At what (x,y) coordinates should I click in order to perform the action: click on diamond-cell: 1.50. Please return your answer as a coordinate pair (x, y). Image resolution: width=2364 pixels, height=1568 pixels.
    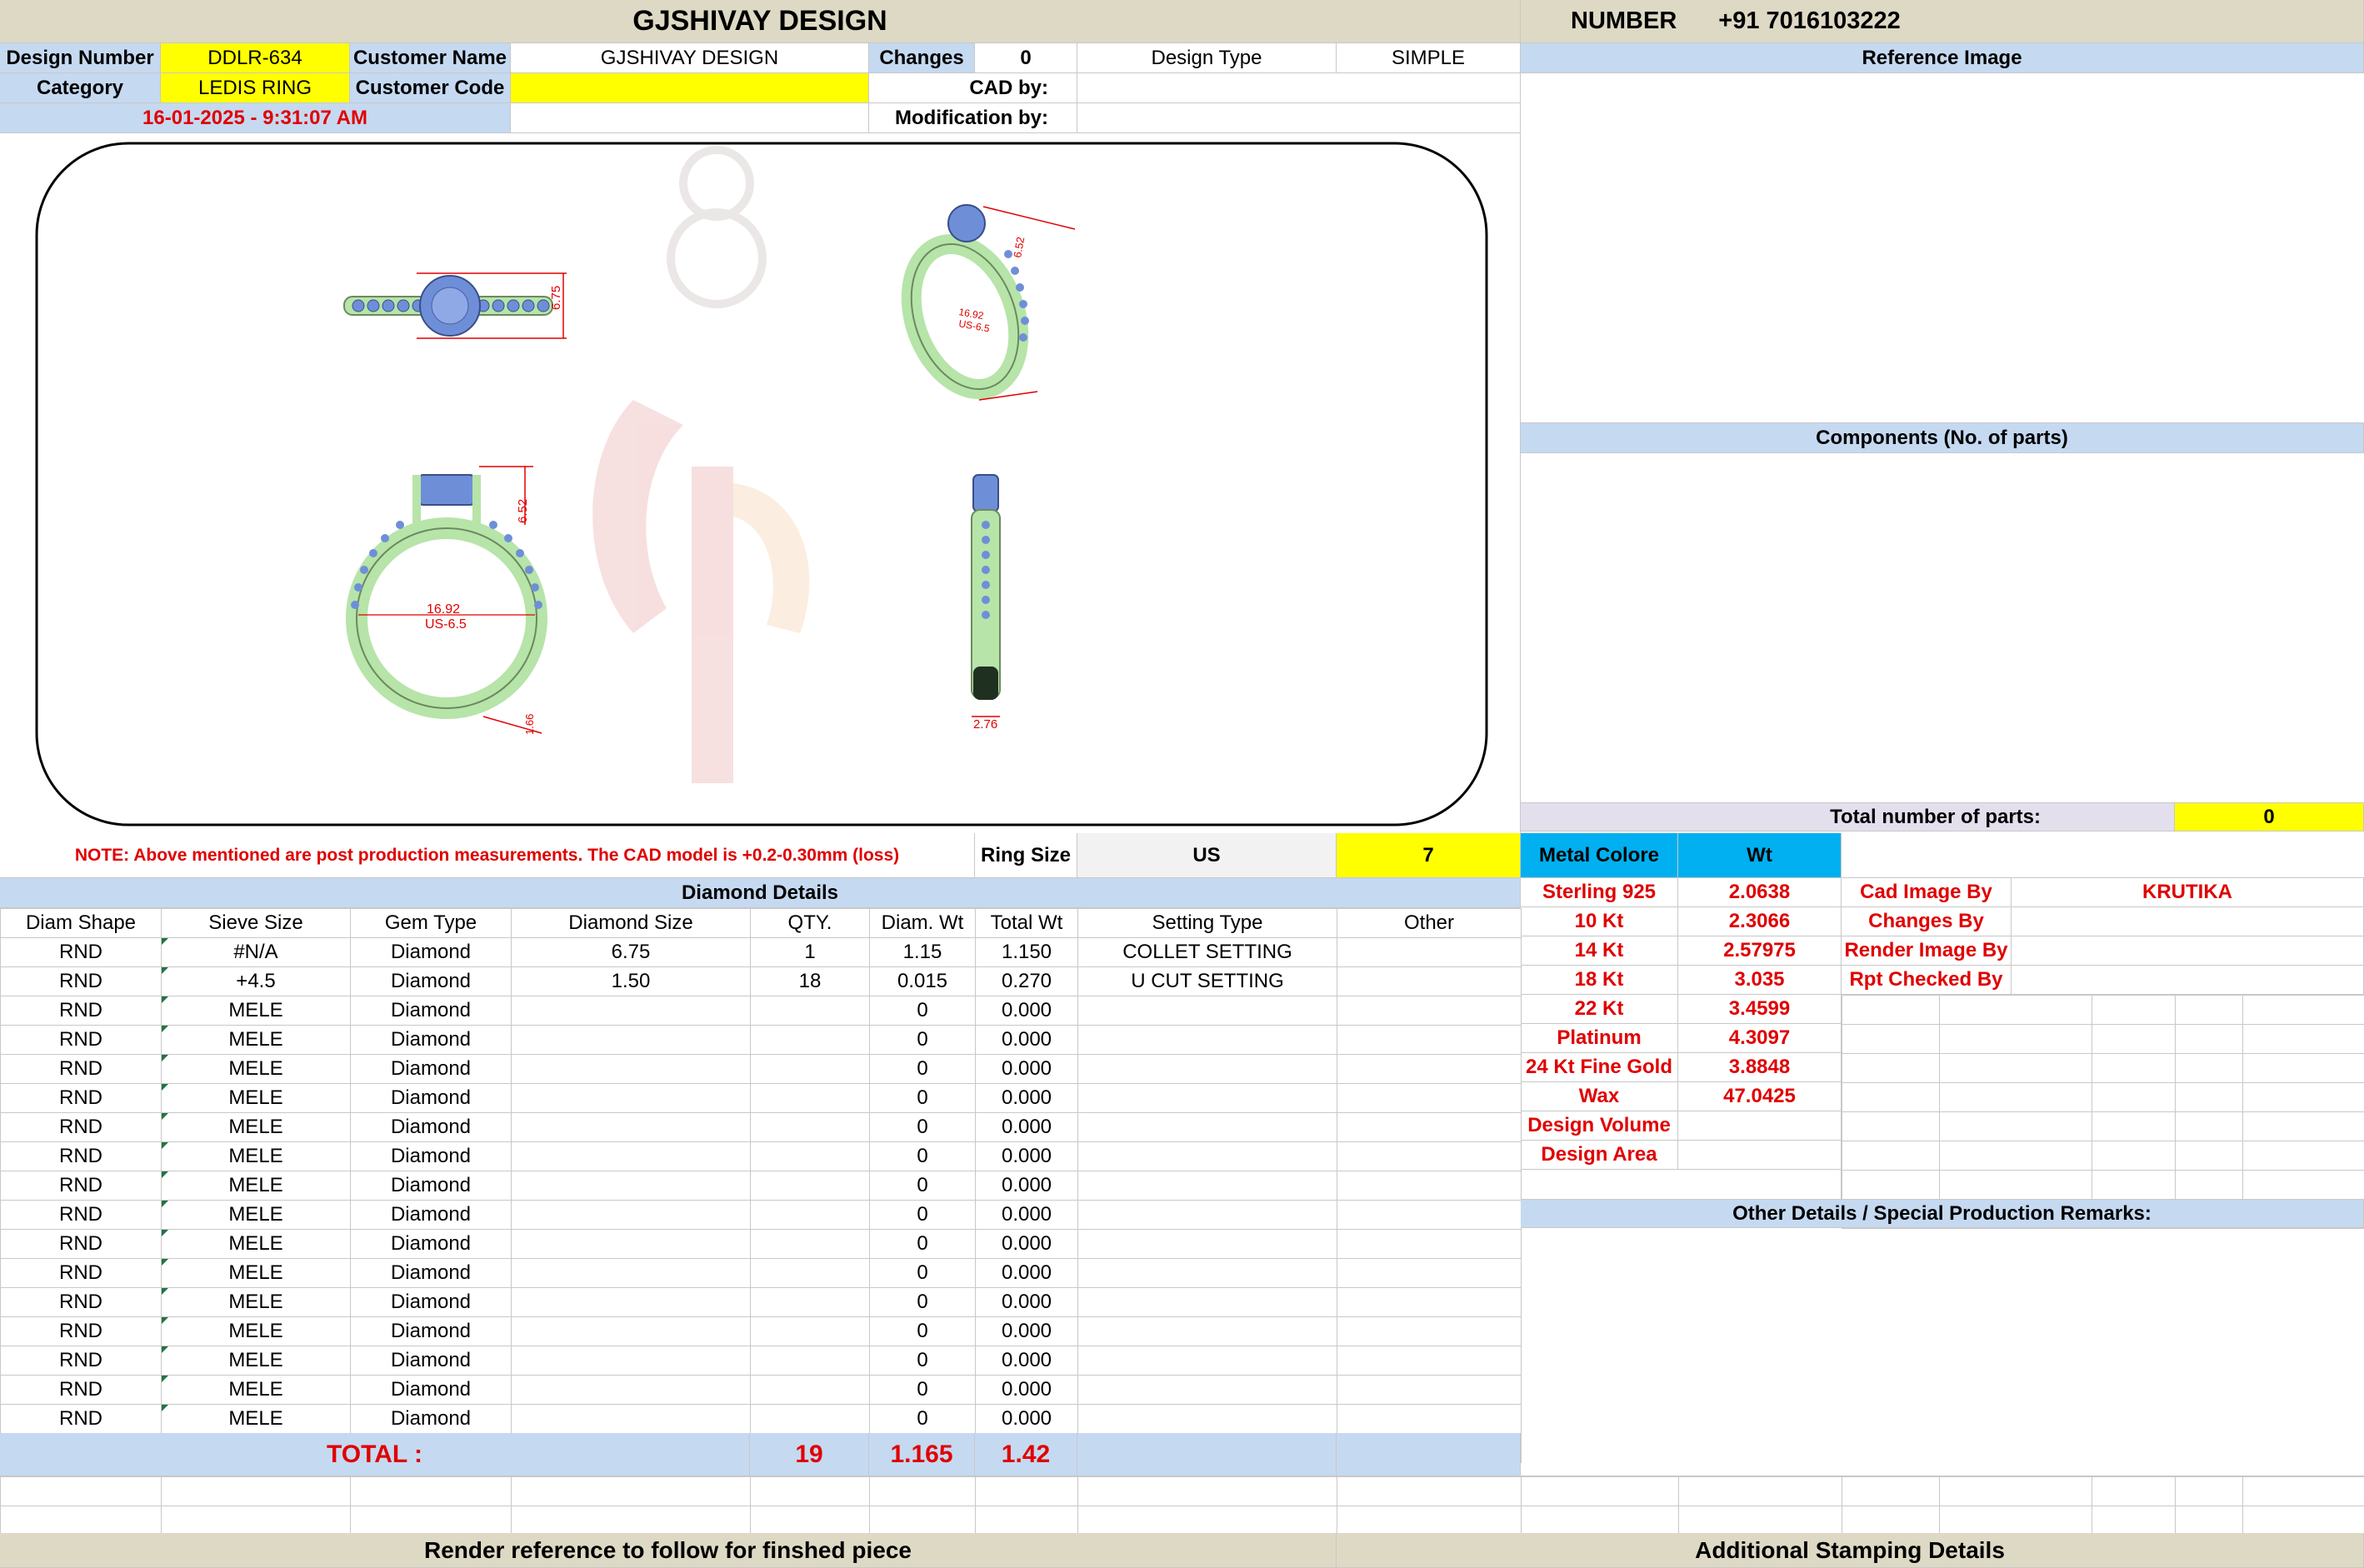
    Looking at the image, I should click on (631, 981).